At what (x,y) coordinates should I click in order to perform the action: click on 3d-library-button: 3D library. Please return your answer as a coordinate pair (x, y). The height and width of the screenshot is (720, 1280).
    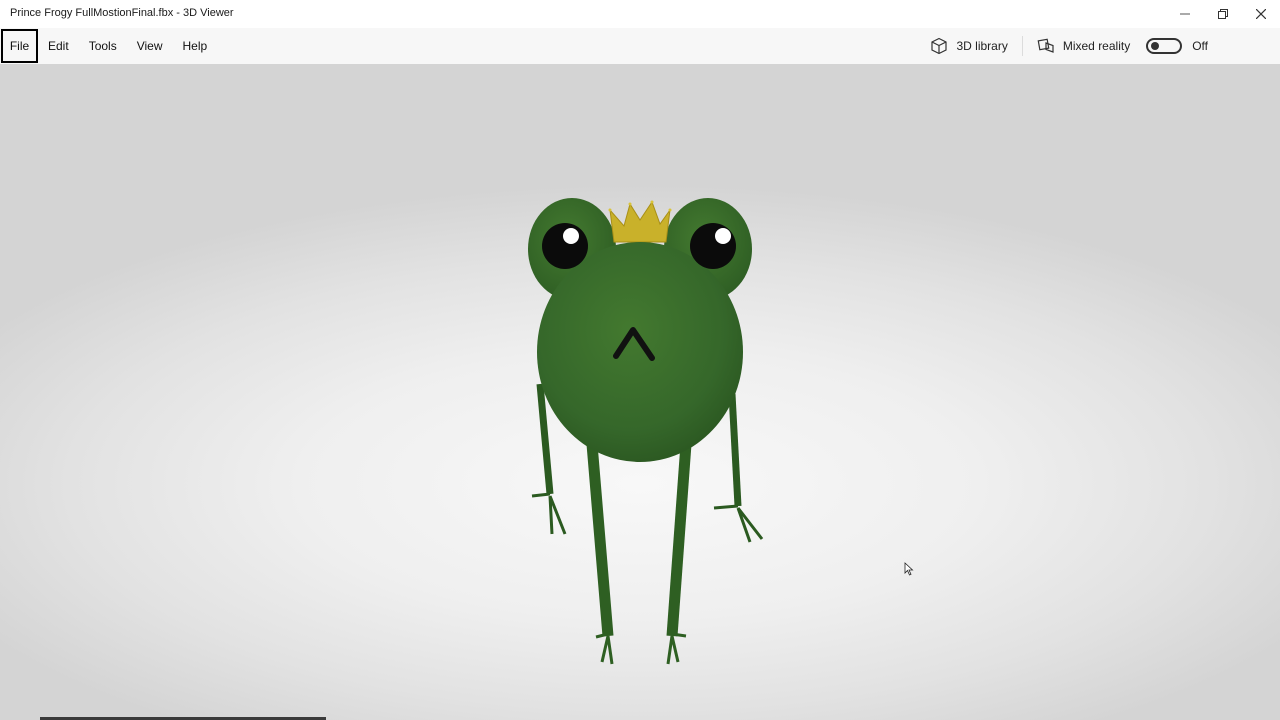
    Looking at the image, I should click on (968, 46).